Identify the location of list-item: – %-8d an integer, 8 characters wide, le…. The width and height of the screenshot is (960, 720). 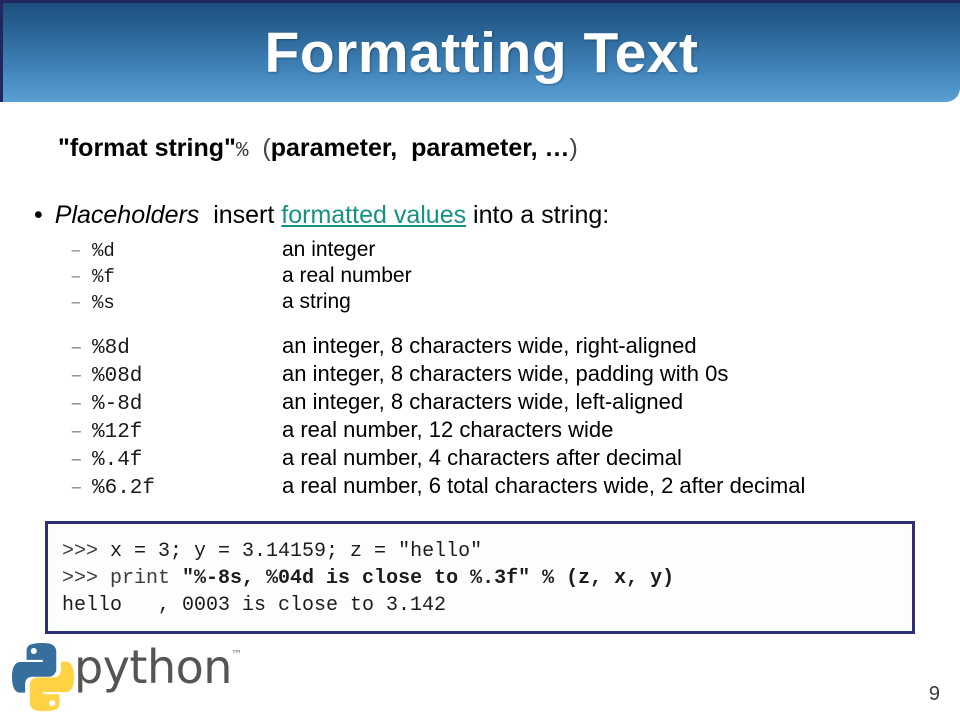
(437, 403).